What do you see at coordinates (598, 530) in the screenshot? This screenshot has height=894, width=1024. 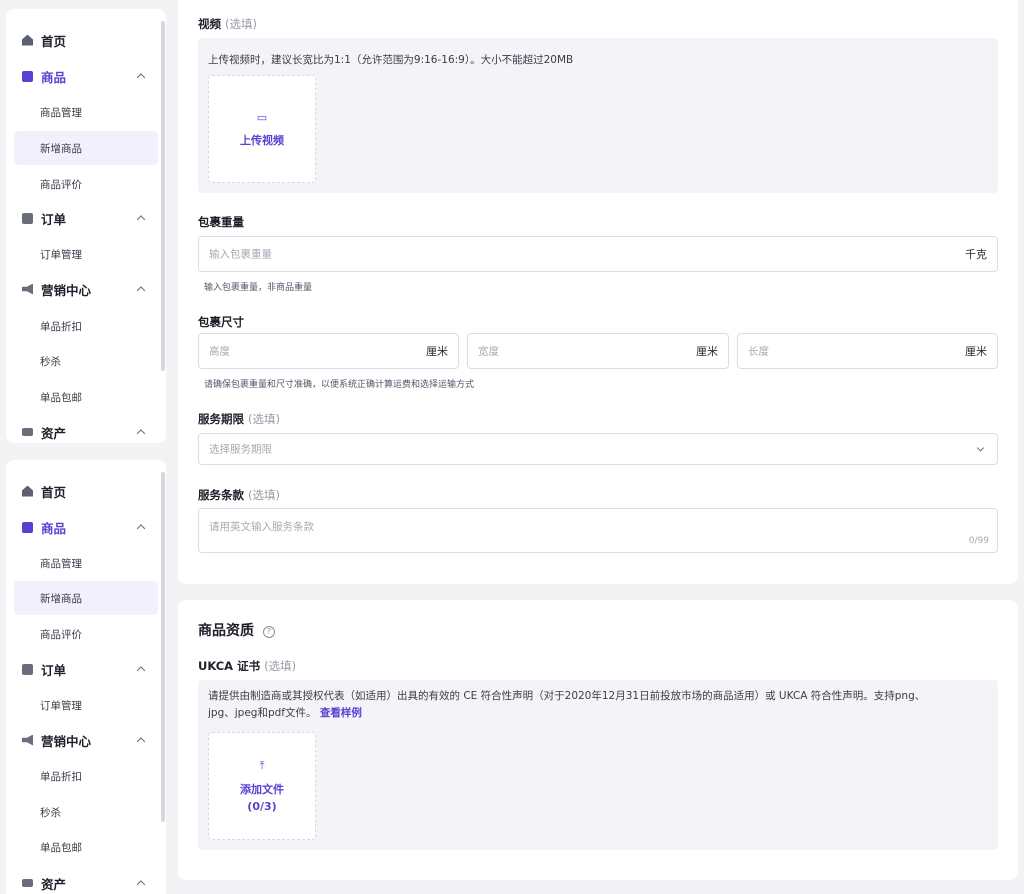 I see `service-terms-textarea: 请用英文输入服务条款 0/99` at bounding box center [598, 530].